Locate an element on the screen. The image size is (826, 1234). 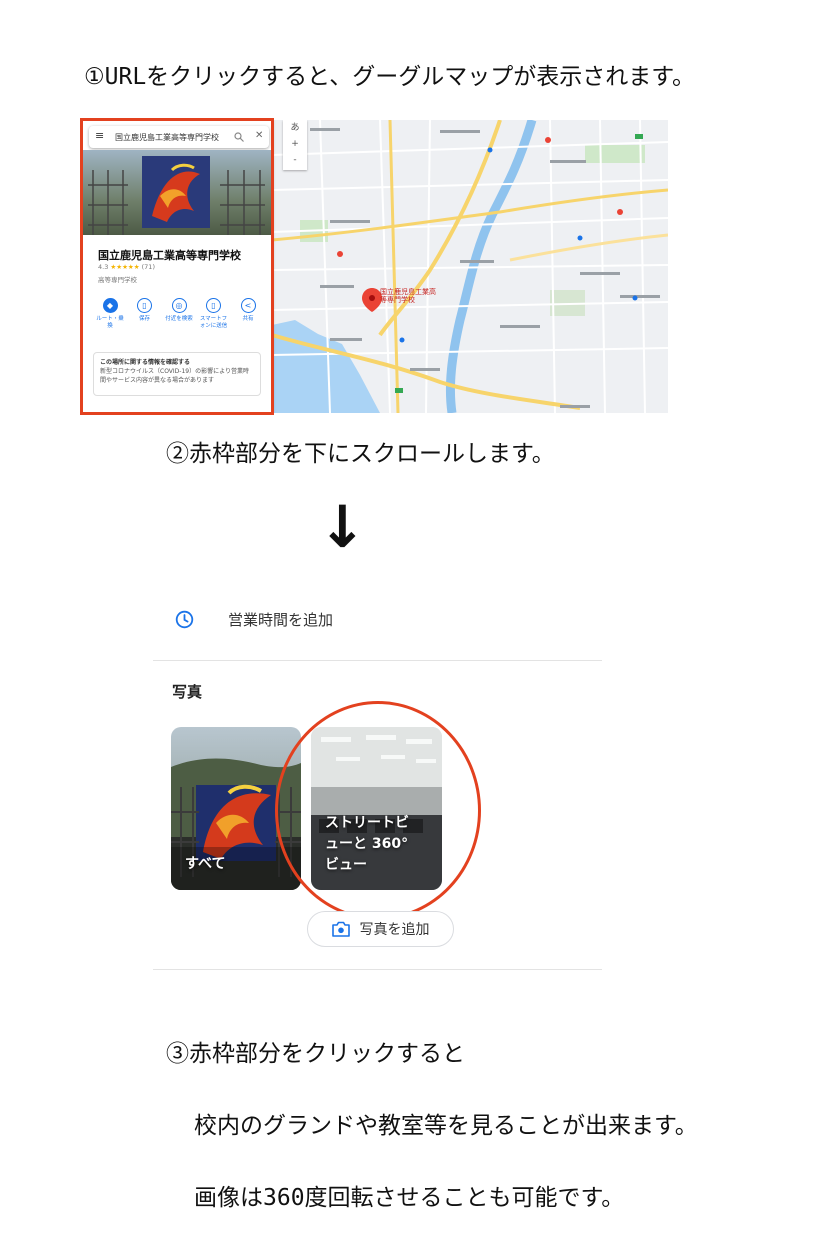
add-photo-button: 写真を追加 is located at coordinates (380, 929).